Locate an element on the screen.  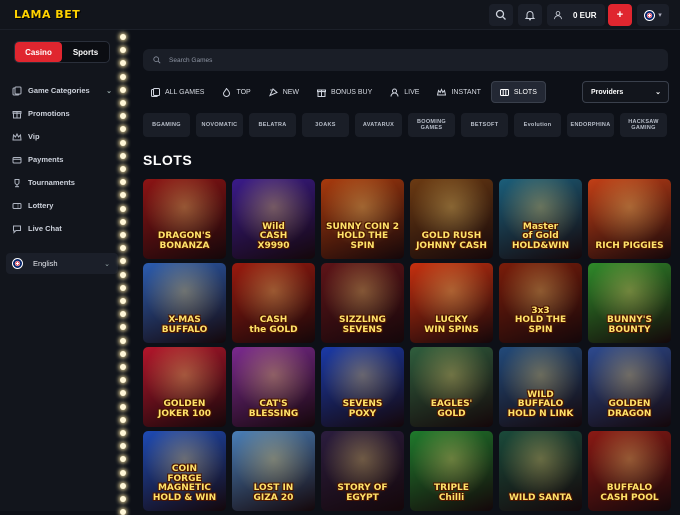
fire-icon is located at coordinates (227, 92).